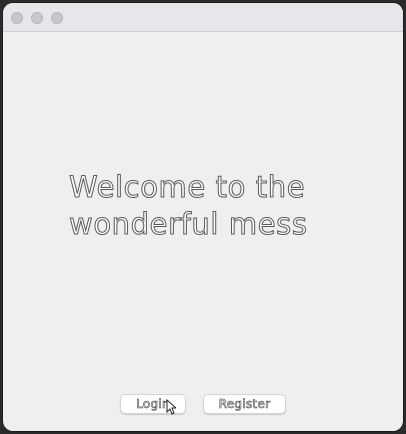 The width and height of the screenshot is (406, 434). What do you see at coordinates (17, 18) in the screenshot?
I see `close-window-icon` at bounding box center [17, 18].